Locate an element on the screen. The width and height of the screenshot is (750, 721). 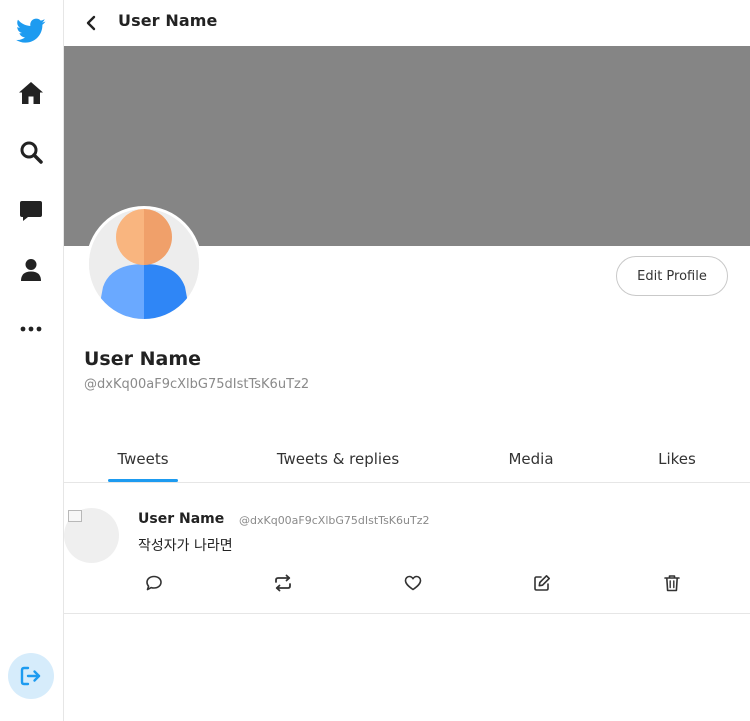
default-avatar-icon is located at coordinates (144, 264).